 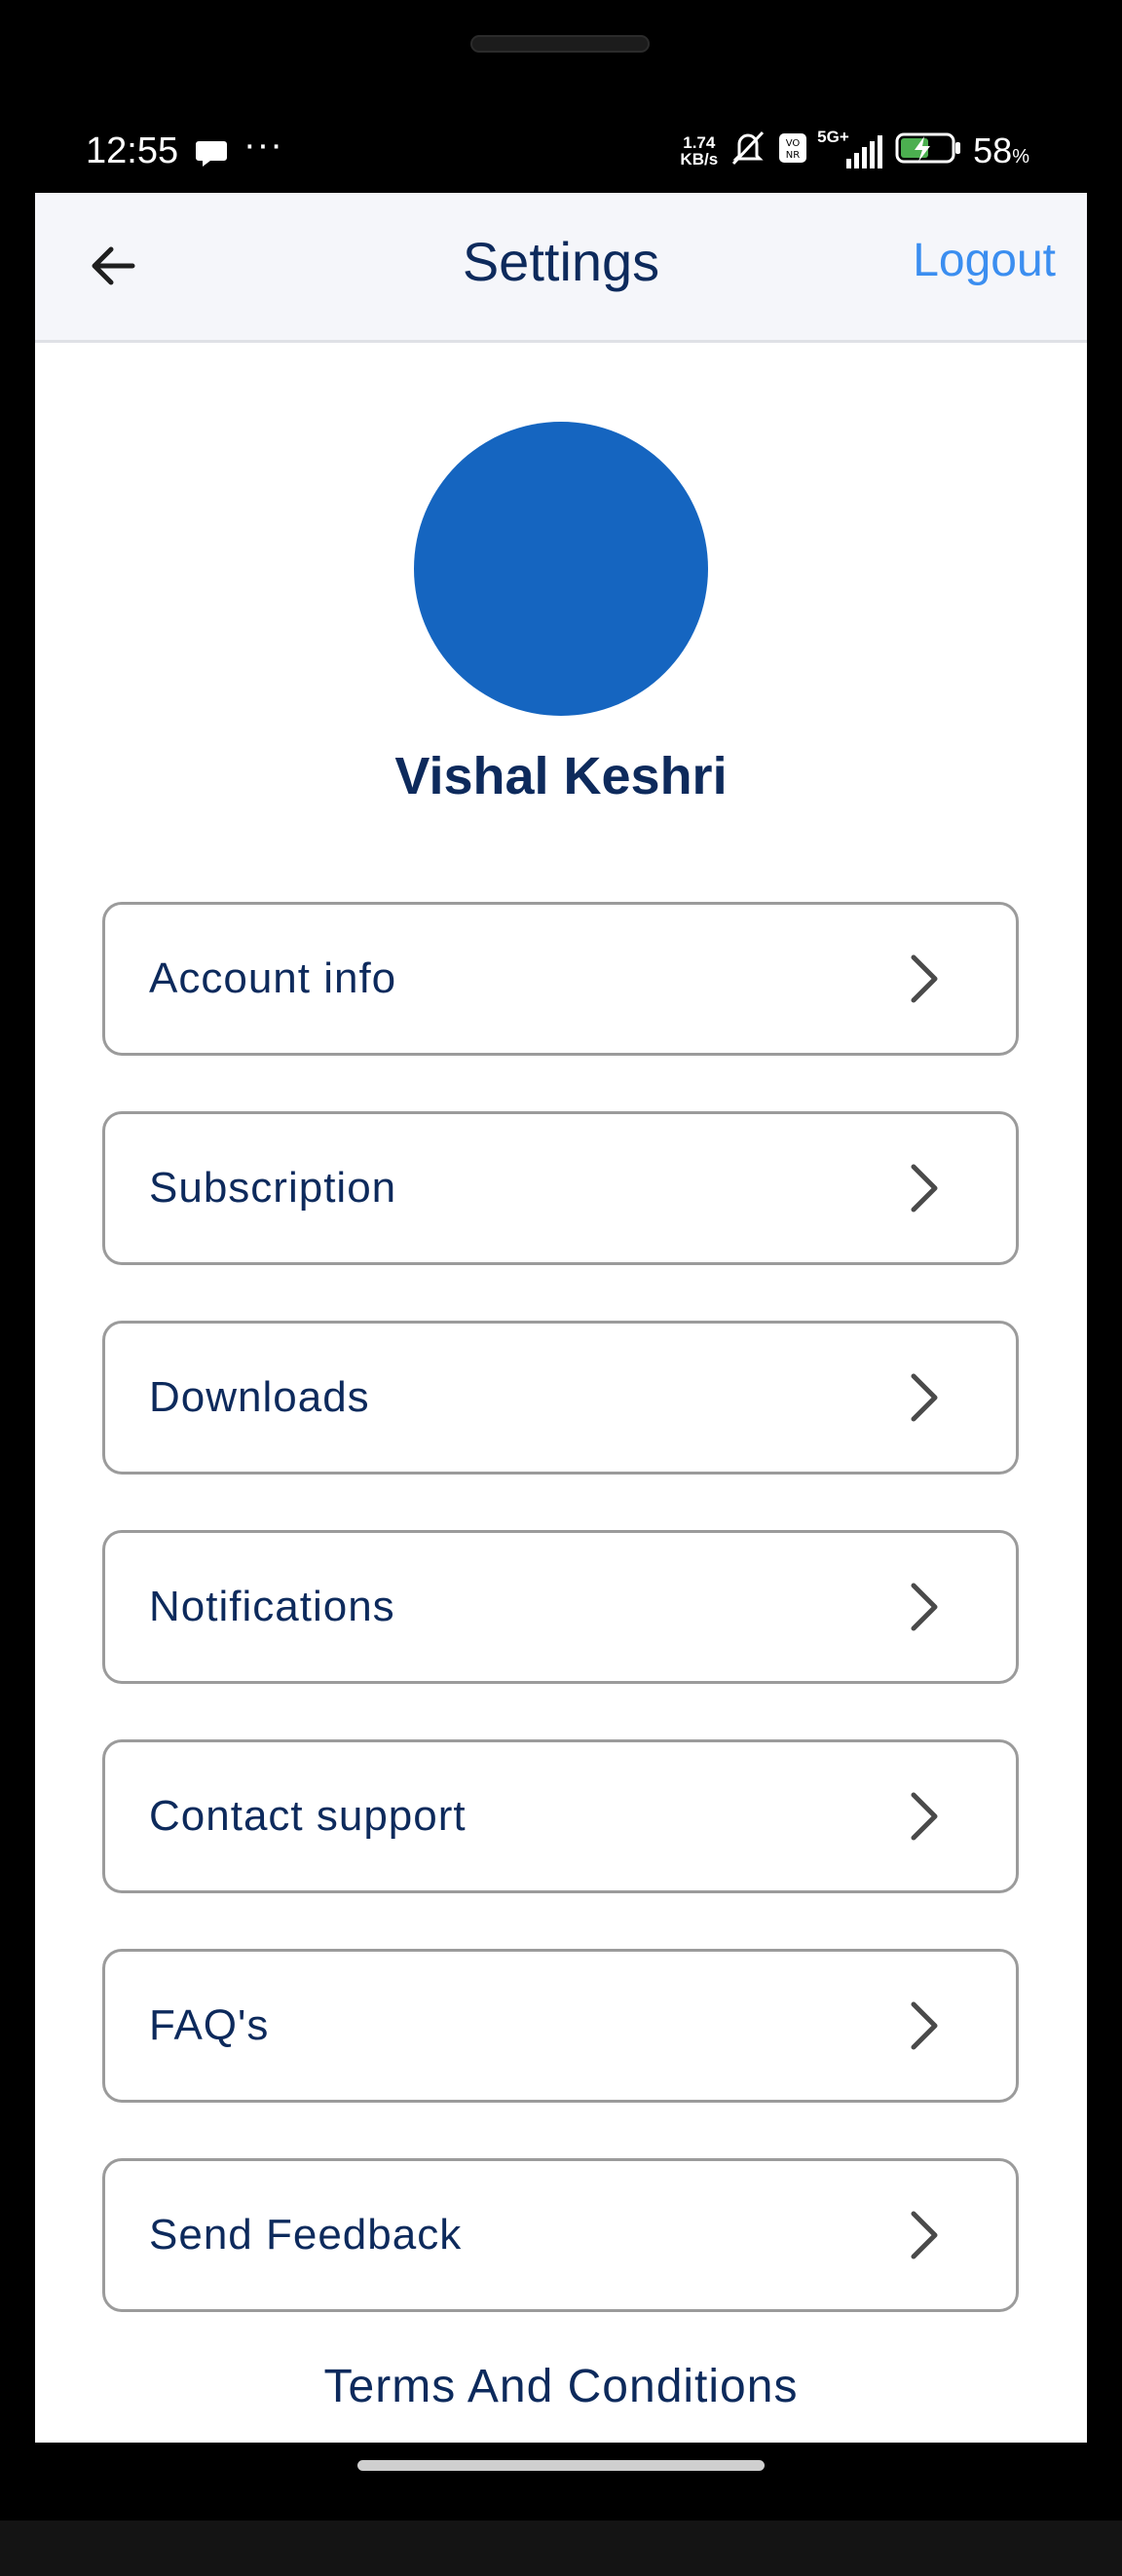 What do you see at coordinates (308, 1816) in the screenshot?
I see `menu-item-label: Contact support` at bounding box center [308, 1816].